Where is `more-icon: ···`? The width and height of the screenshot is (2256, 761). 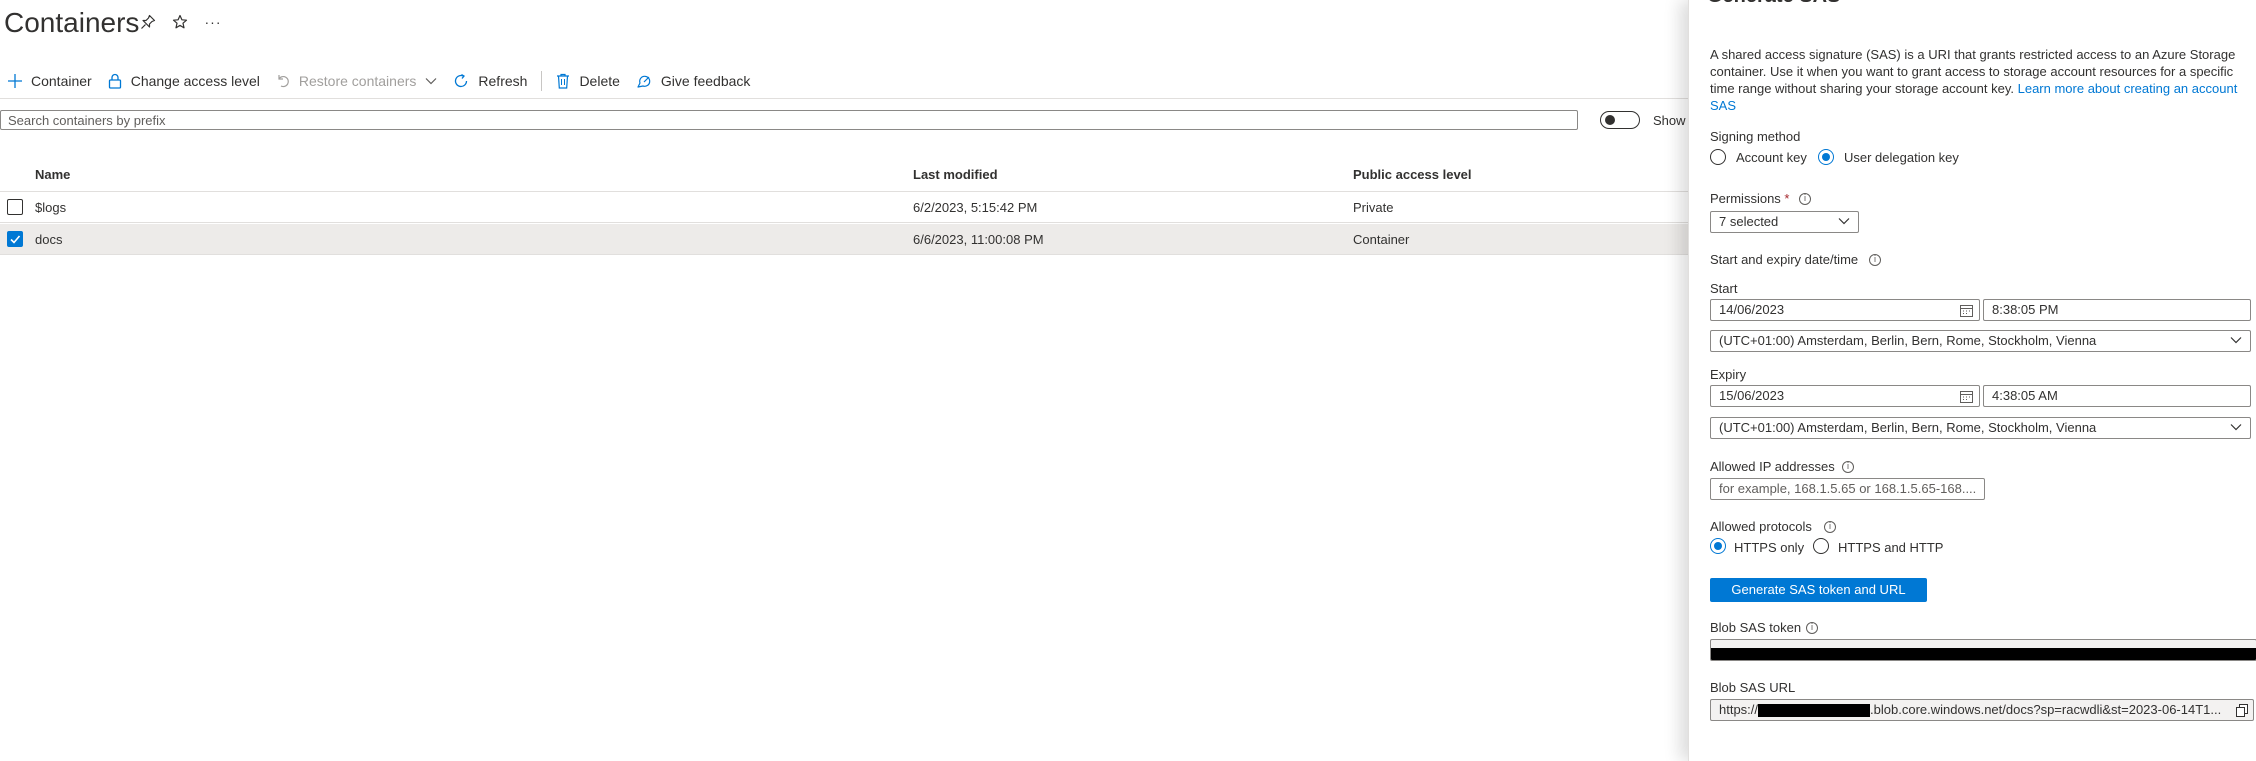
more-icon: ··· is located at coordinates (213, 22).